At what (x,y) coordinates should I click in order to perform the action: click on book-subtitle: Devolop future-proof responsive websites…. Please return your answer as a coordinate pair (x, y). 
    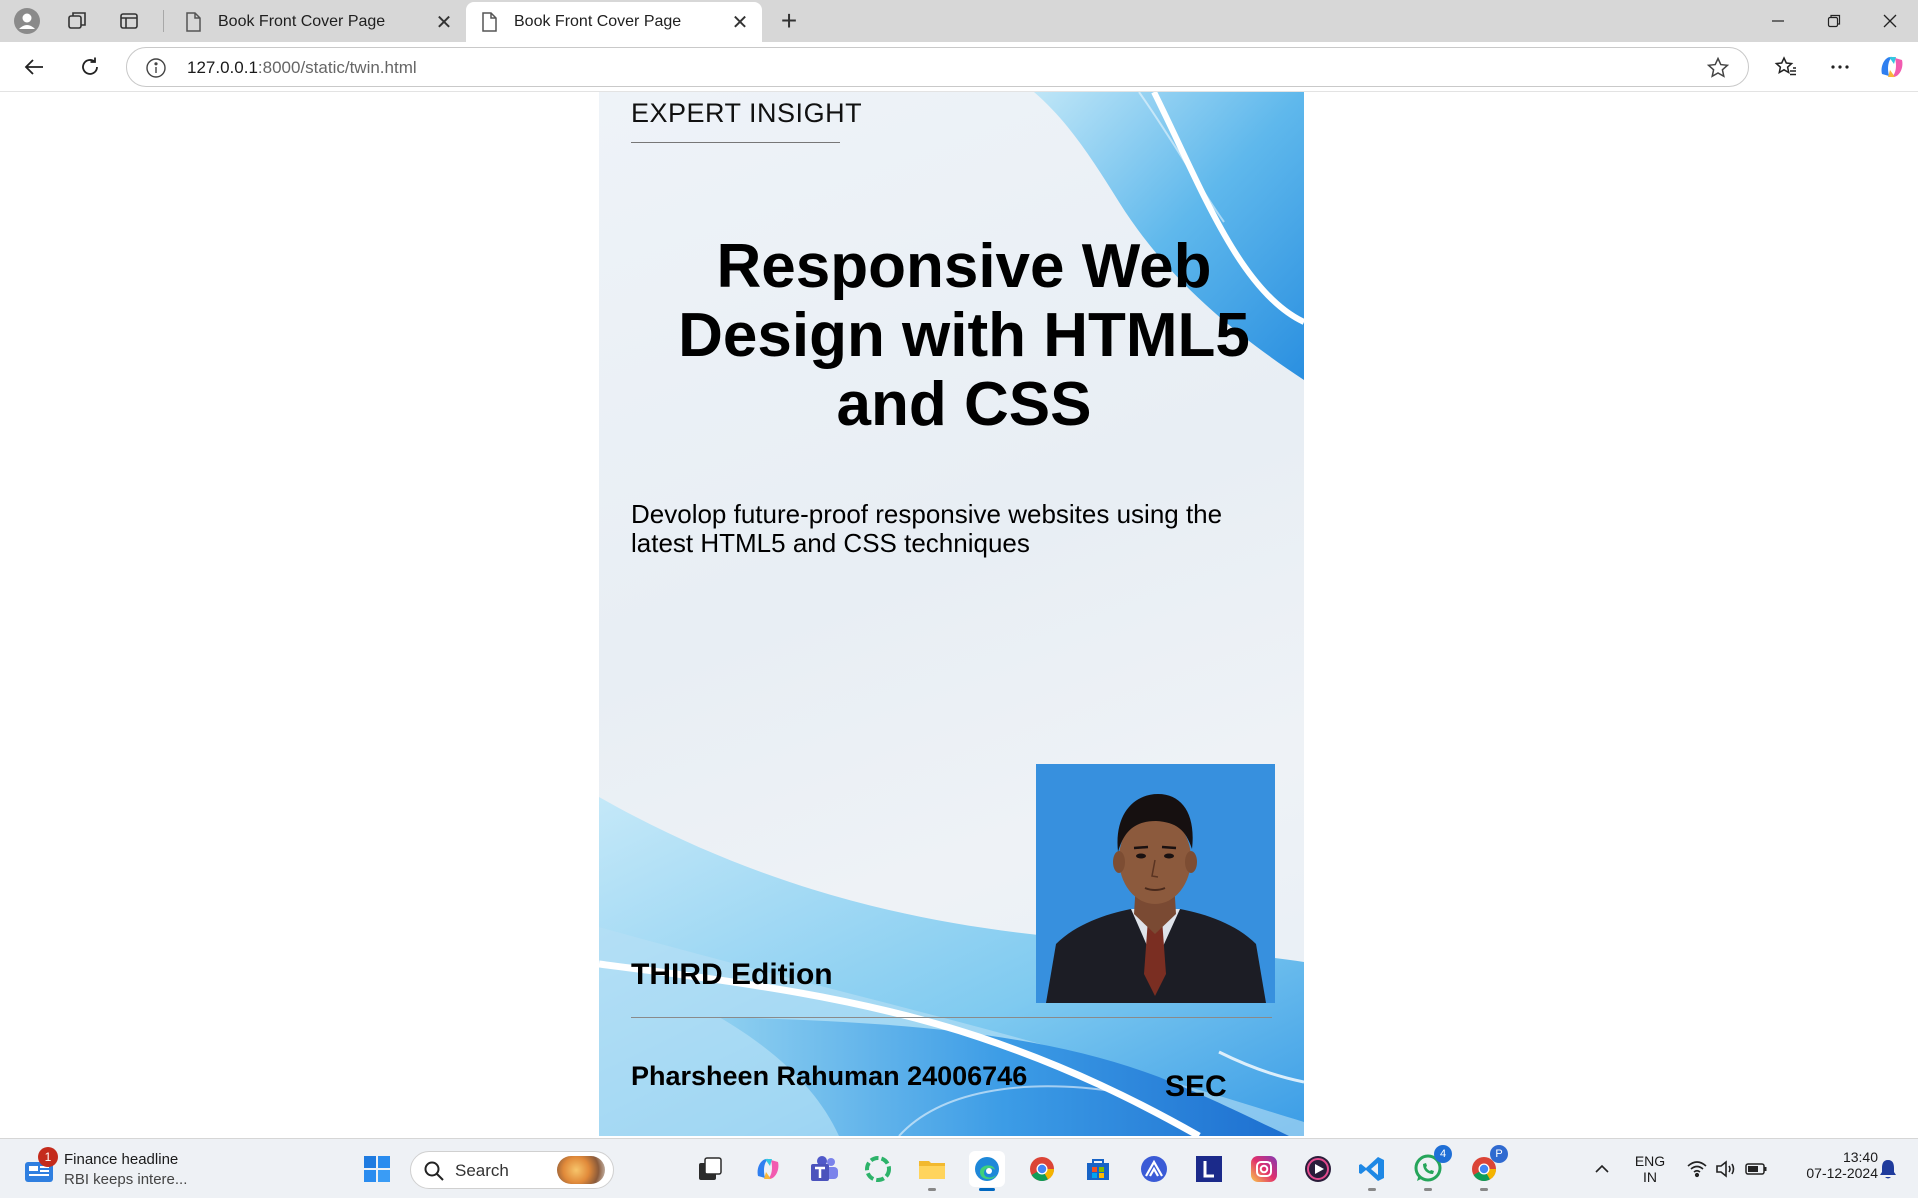
    Looking at the image, I should click on (927, 528).